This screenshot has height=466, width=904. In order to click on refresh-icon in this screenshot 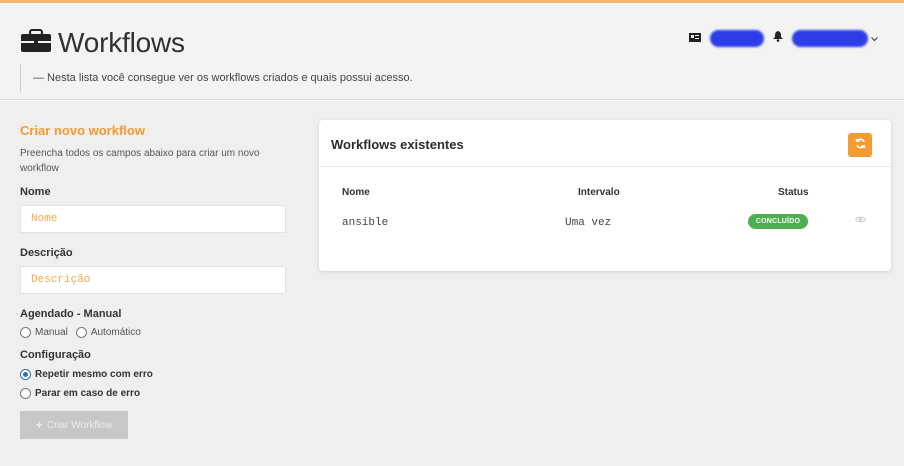, I will do `click(860, 145)`.